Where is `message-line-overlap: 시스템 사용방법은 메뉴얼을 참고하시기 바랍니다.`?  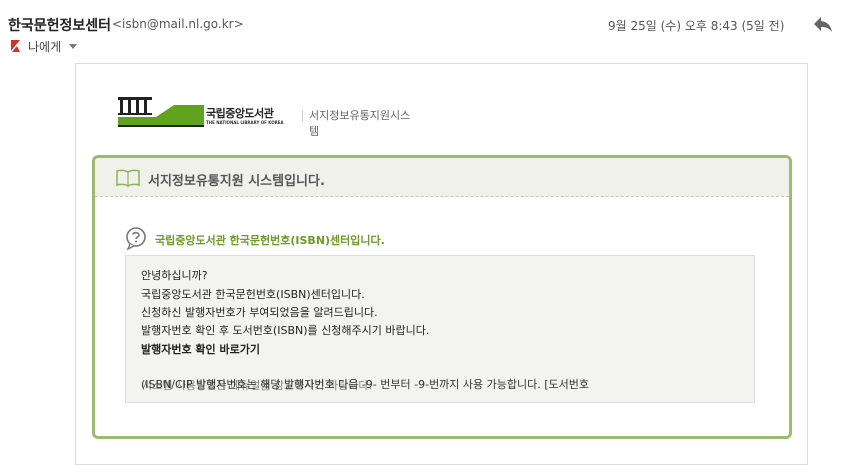 message-line-overlap: 시스템 사용방법은 메뉴얼을 참고하시기 바랍니다. is located at coordinates (257, 385).